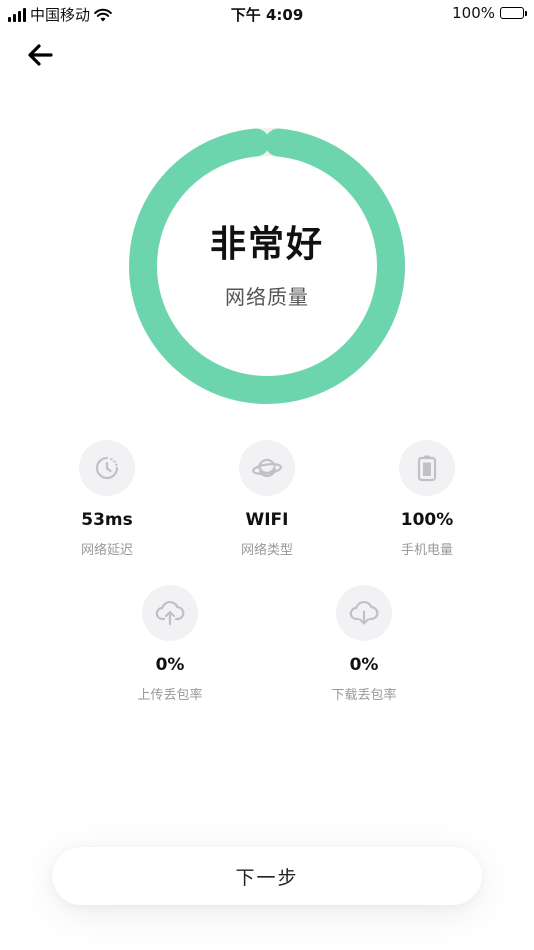 Image resolution: width=534 pixels, height=950 pixels. Describe the element at coordinates (267, 14) in the screenshot. I see `status-bar: 中国移动 下午 4:09 100%` at that location.